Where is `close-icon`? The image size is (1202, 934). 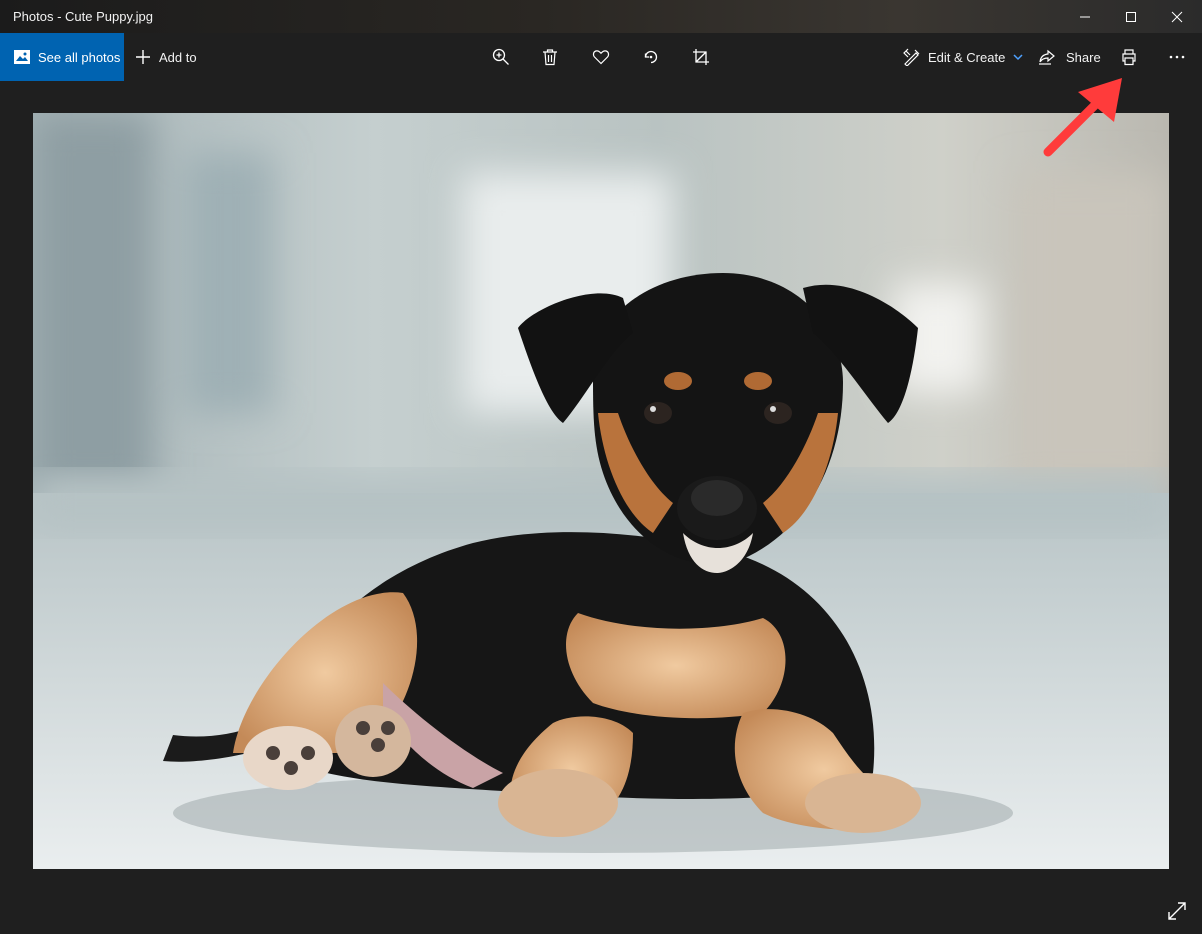
close-icon is located at coordinates (1177, 16).